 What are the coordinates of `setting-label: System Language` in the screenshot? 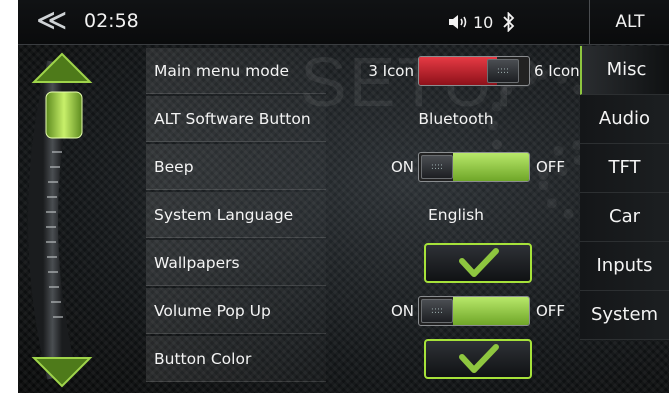 It's located at (236, 215).